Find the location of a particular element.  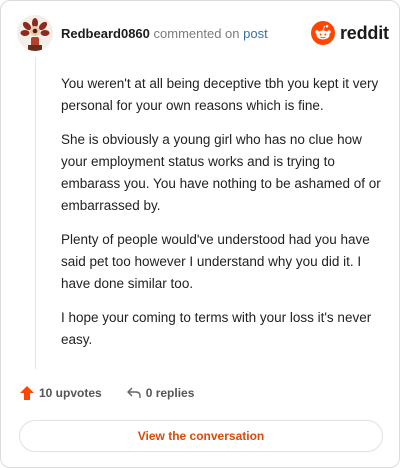

reddit-wordmark: reddit is located at coordinates (364, 32).